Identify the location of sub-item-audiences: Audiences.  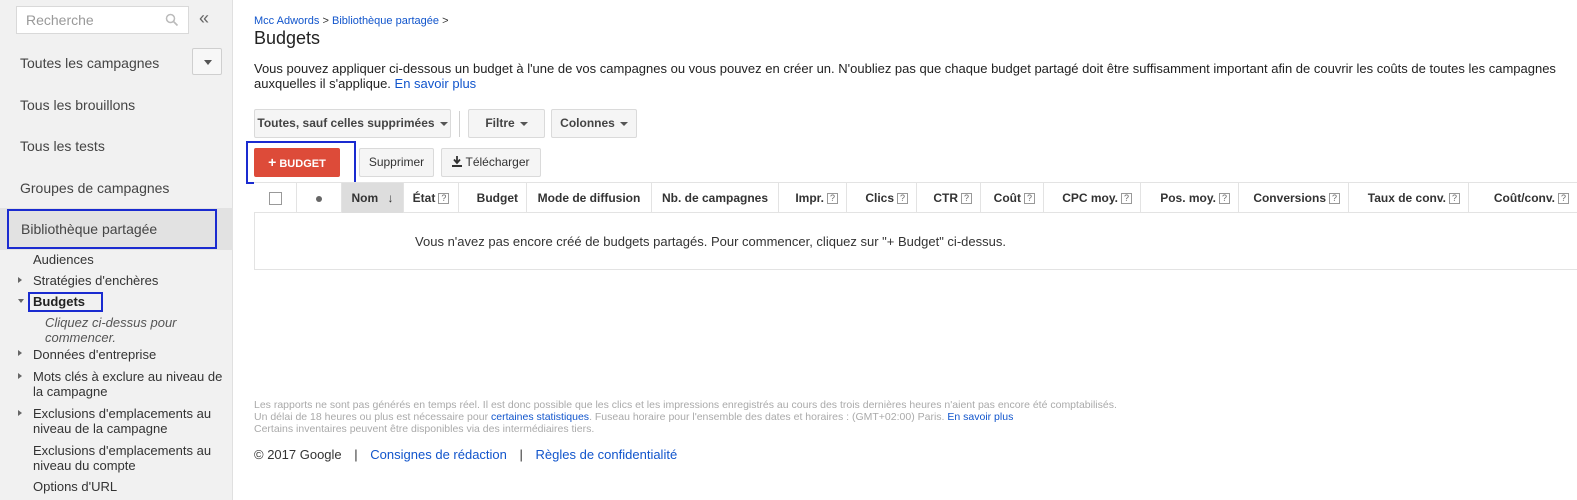
(63, 259).